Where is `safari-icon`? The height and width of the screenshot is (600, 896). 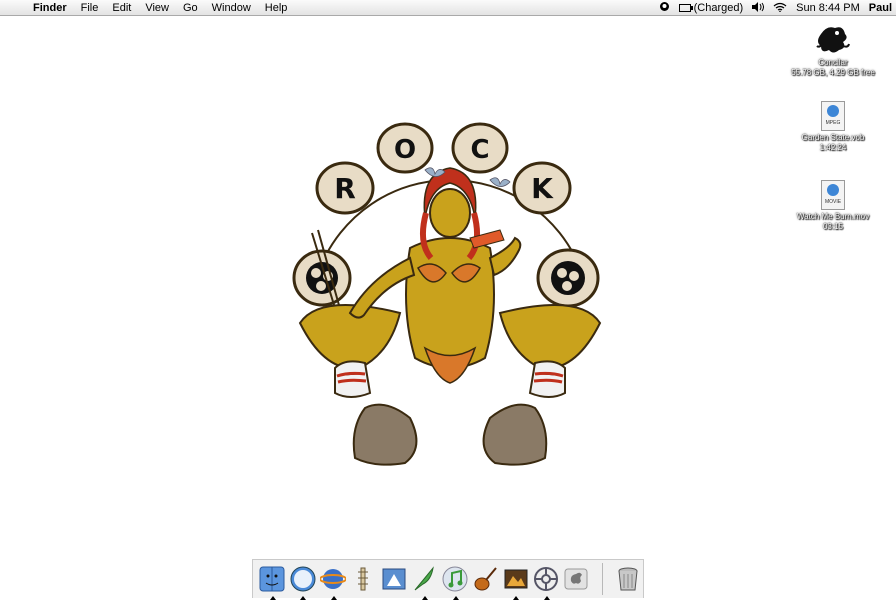
safari-icon is located at coordinates (303, 579).